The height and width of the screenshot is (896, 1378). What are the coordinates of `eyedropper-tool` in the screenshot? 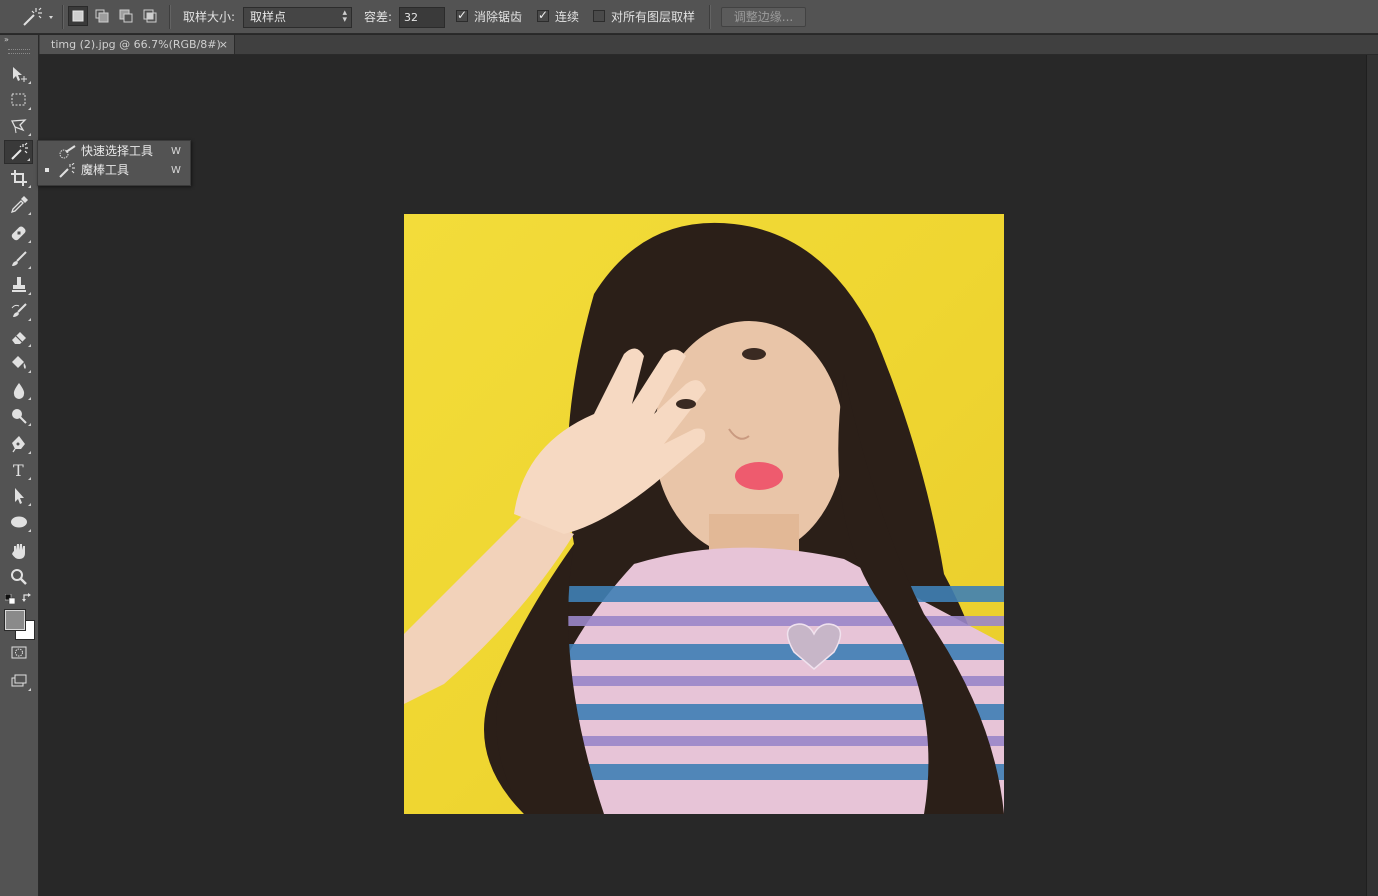 It's located at (18, 205).